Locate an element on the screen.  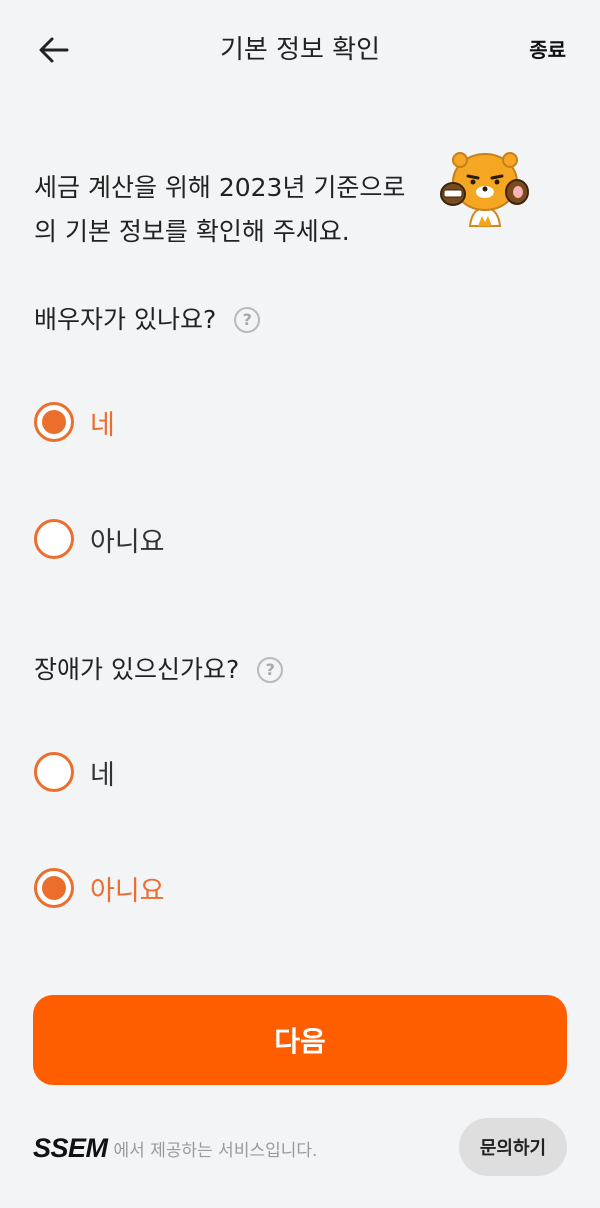
close-button: 종료 is located at coordinates (547, 50).